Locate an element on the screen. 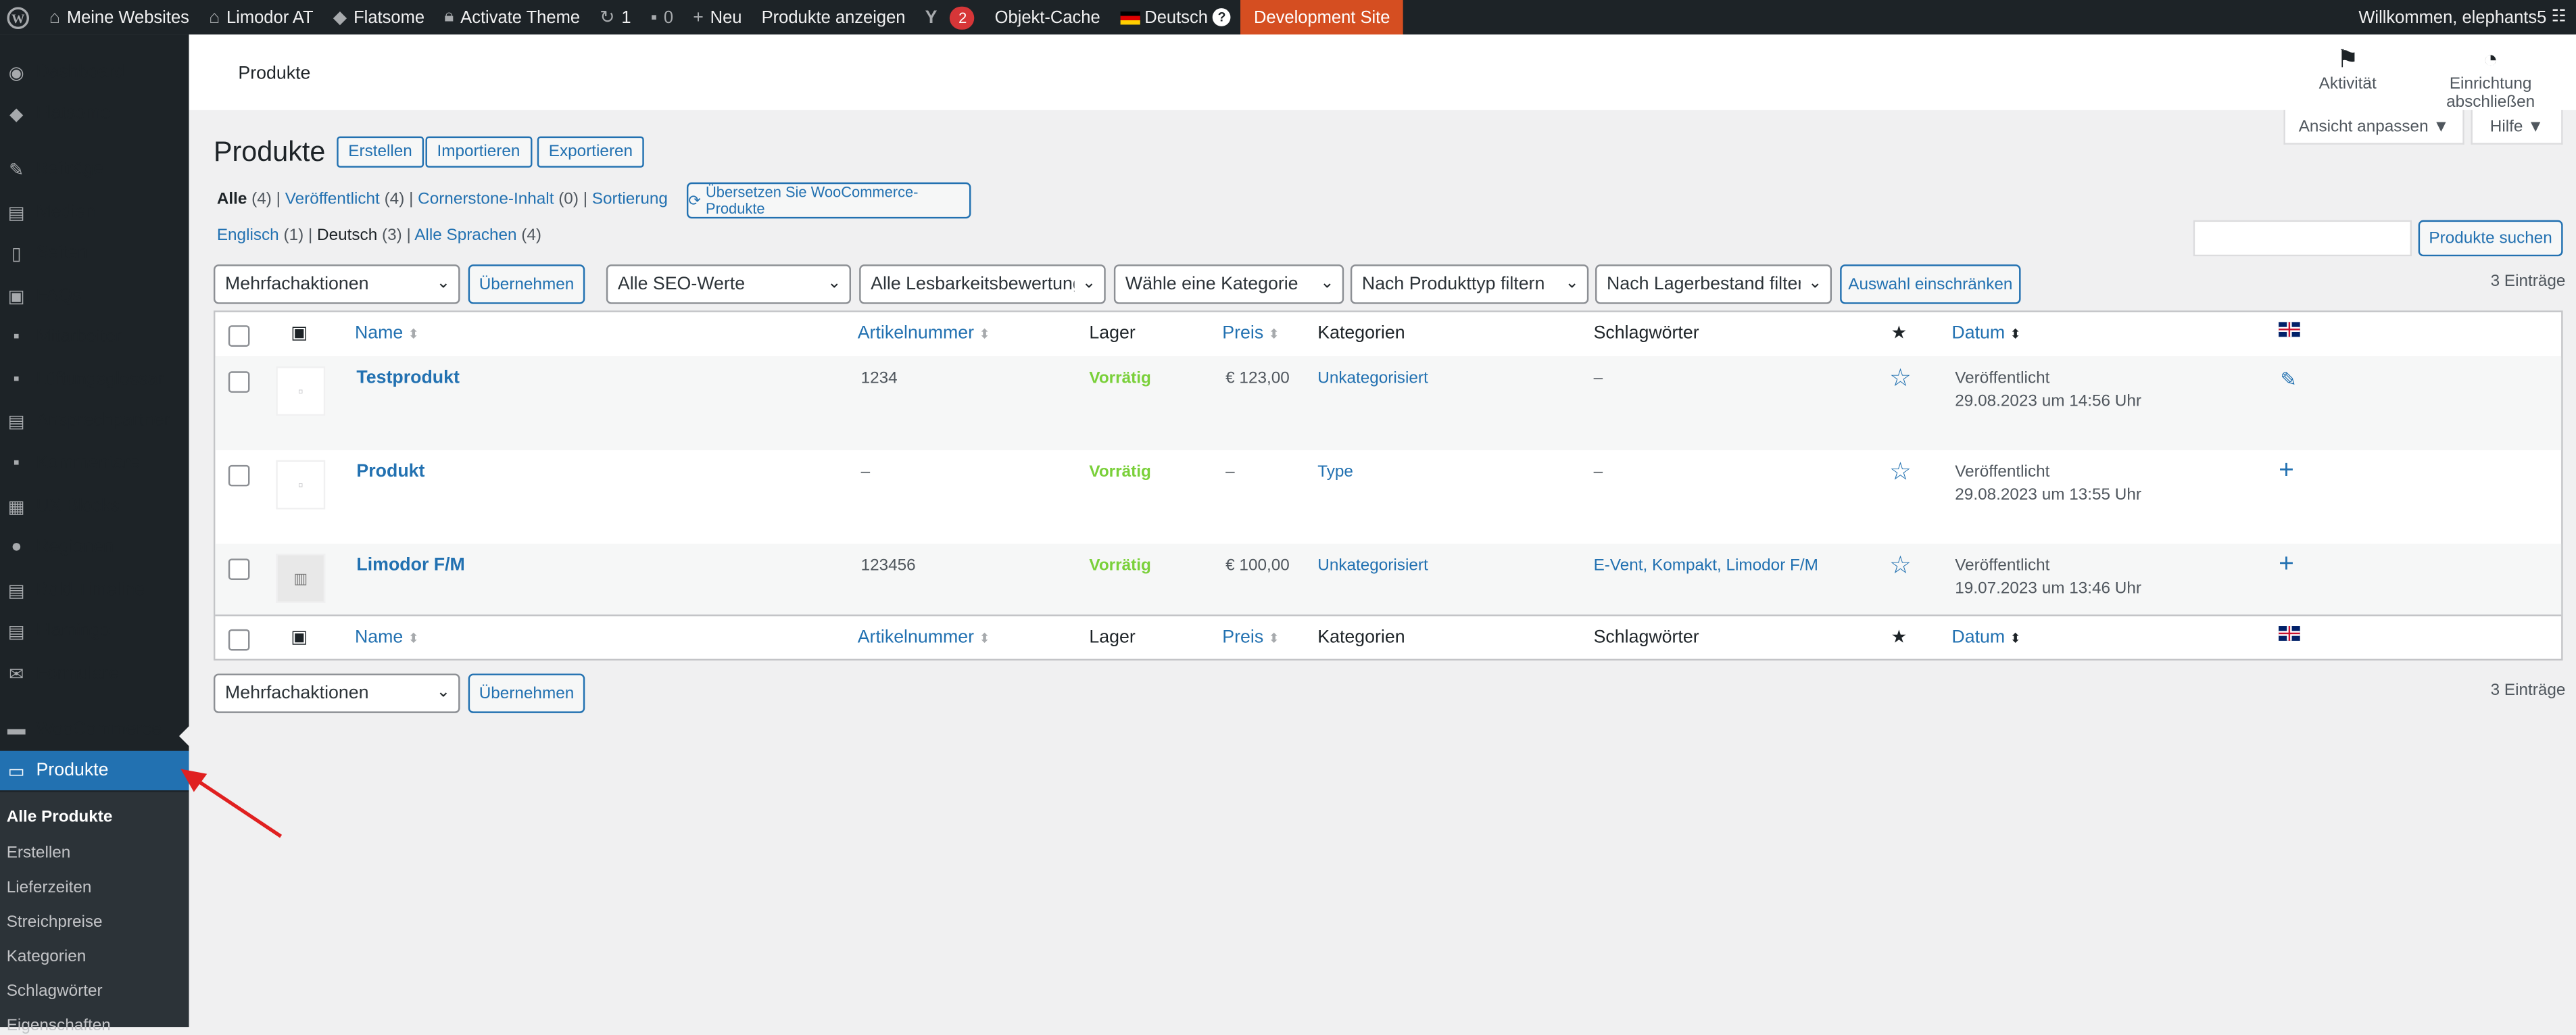 The image size is (2576, 1035). submenu-delivery-times: Lieferzeiten is located at coordinates (49, 888).